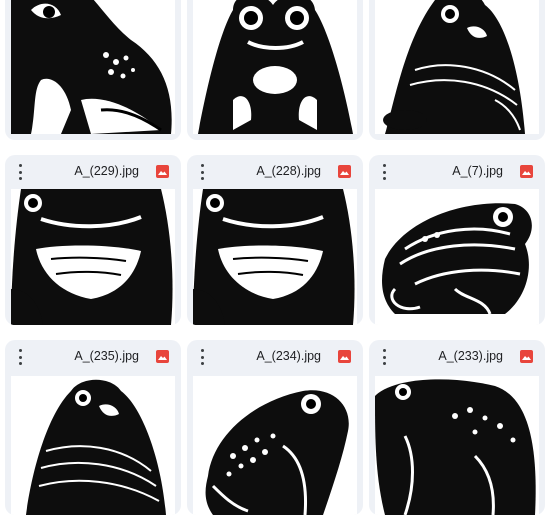 The width and height of the screenshot is (549, 515). I want to click on file-card-header: A_(7).jpg, so click(457, 172).